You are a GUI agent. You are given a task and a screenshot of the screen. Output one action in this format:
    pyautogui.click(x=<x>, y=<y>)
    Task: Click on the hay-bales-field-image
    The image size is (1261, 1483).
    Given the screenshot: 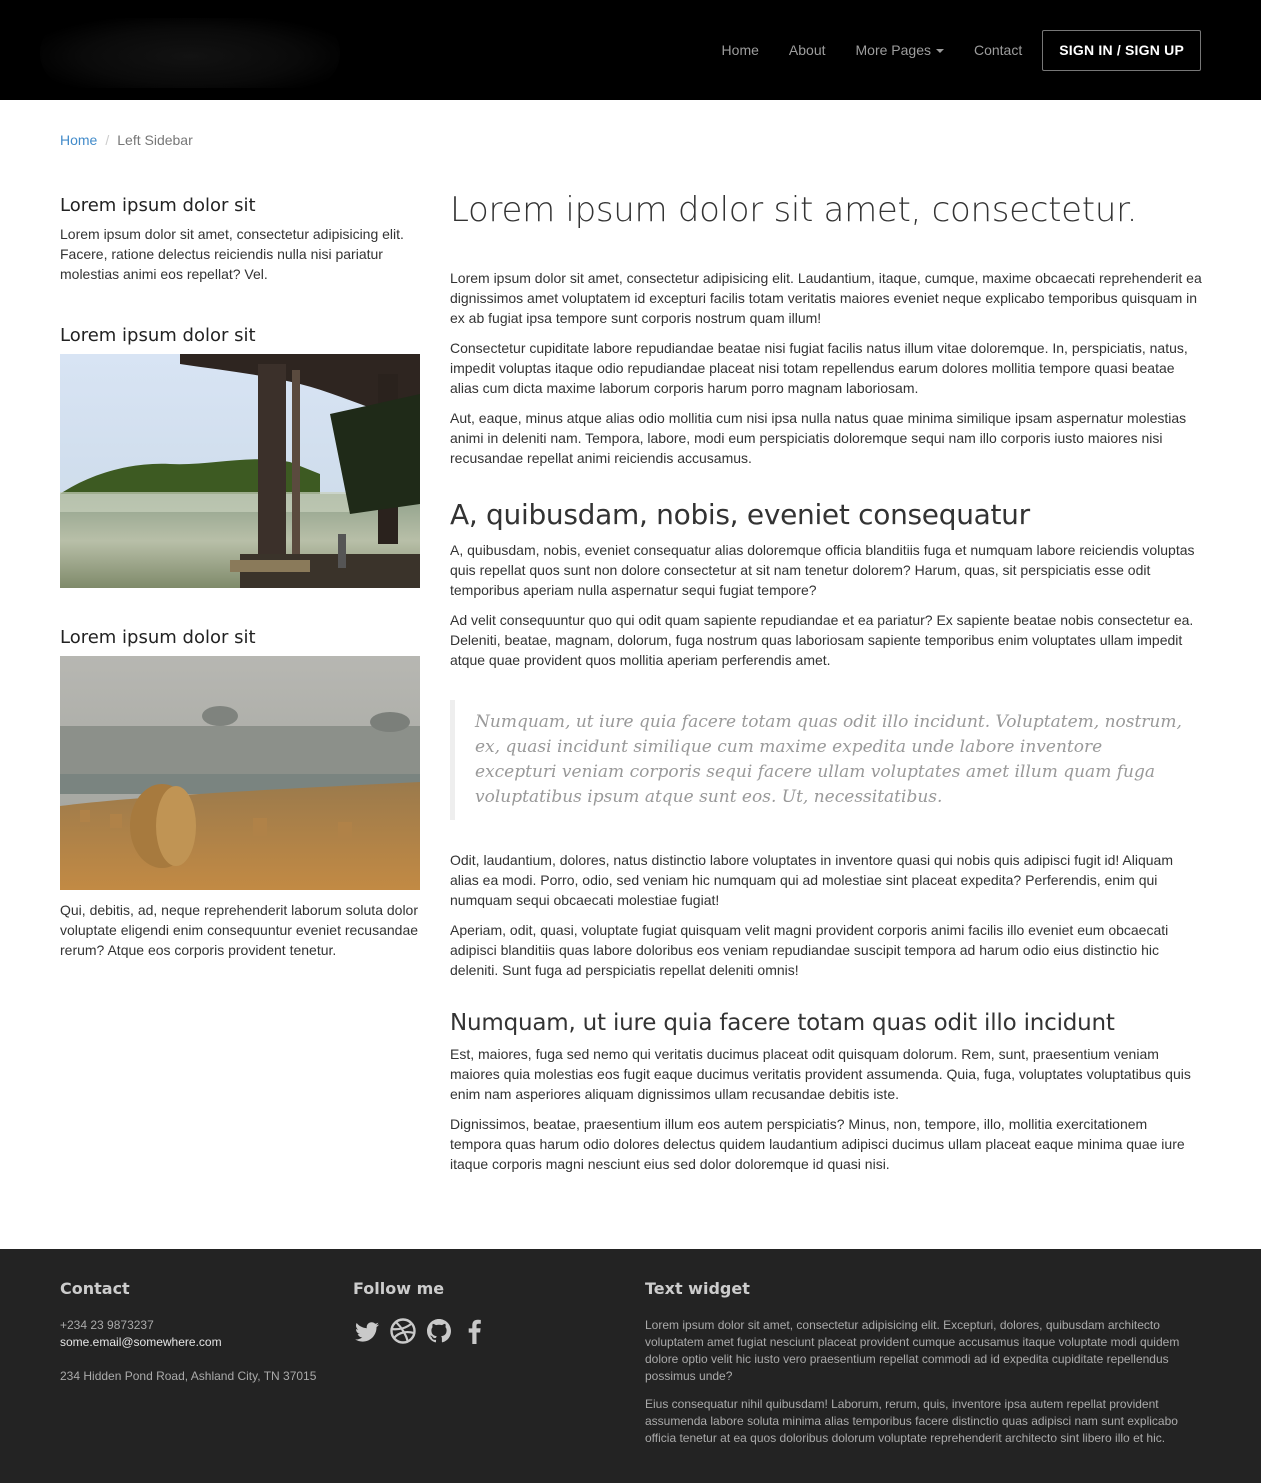 What is the action you would take?
    pyautogui.click(x=240, y=773)
    